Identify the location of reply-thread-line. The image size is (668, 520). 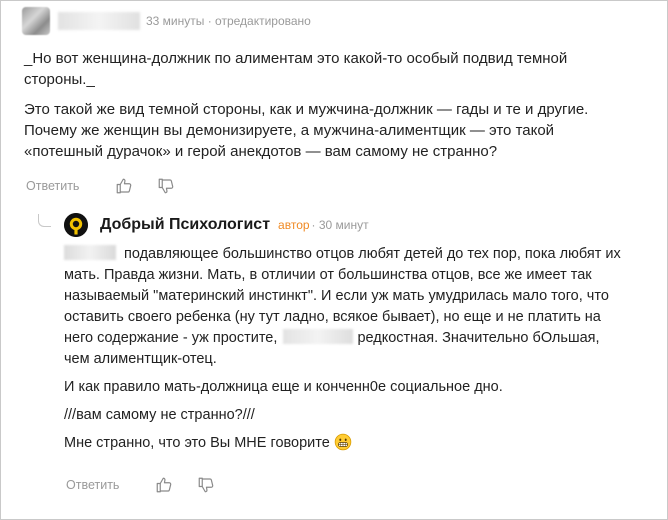
(44, 220).